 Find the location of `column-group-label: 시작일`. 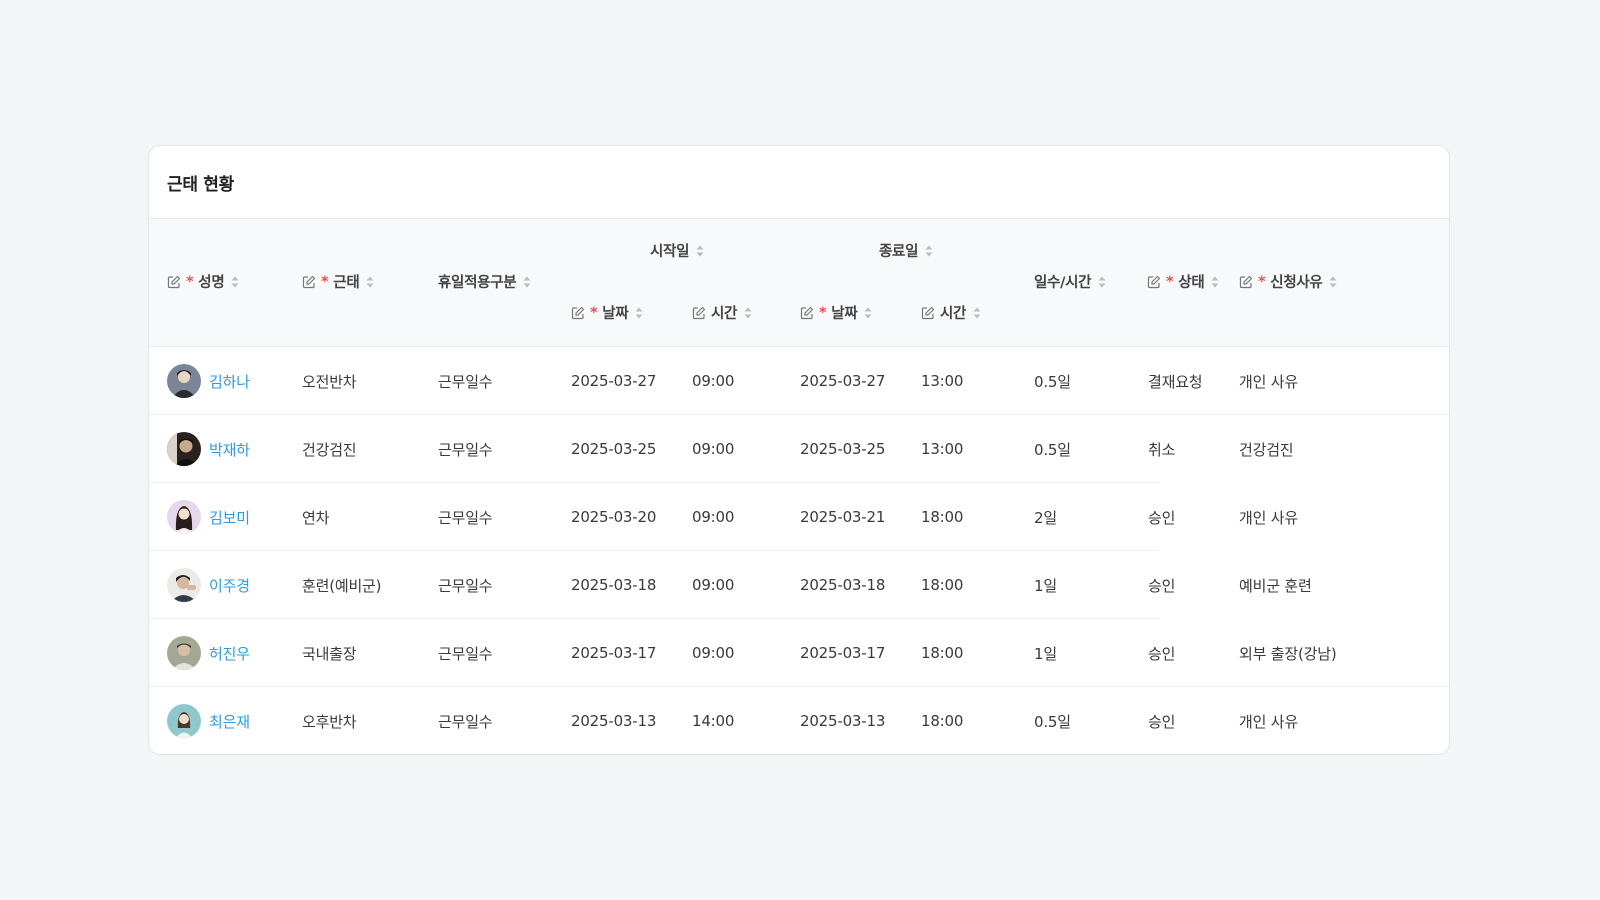

column-group-label: 시작일 is located at coordinates (670, 252).